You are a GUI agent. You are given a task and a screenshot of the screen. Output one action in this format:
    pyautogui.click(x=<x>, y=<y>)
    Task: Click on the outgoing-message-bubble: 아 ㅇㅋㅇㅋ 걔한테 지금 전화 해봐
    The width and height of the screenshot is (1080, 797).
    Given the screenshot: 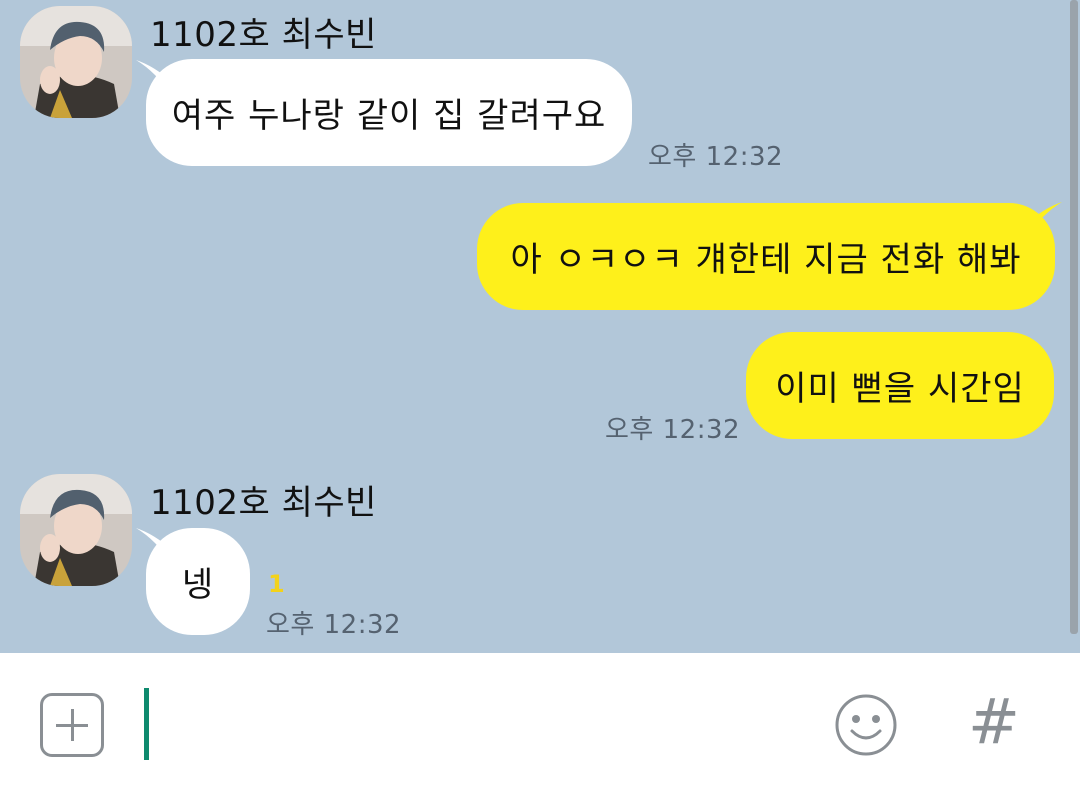 What is the action you would take?
    pyautogui.click(x=766, y=256)
    